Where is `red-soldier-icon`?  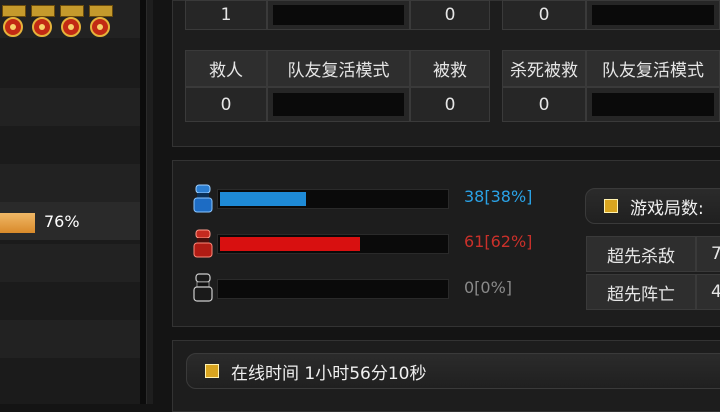
red-soldier-icon is located at coordinates (203, 243).